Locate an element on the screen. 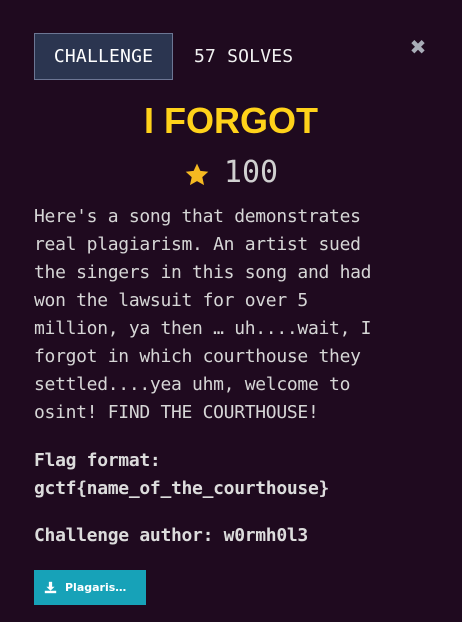 The width and height of the screenshot is (462, 622). flag-format-label: Flag format: is located at coordinates (97, 460).